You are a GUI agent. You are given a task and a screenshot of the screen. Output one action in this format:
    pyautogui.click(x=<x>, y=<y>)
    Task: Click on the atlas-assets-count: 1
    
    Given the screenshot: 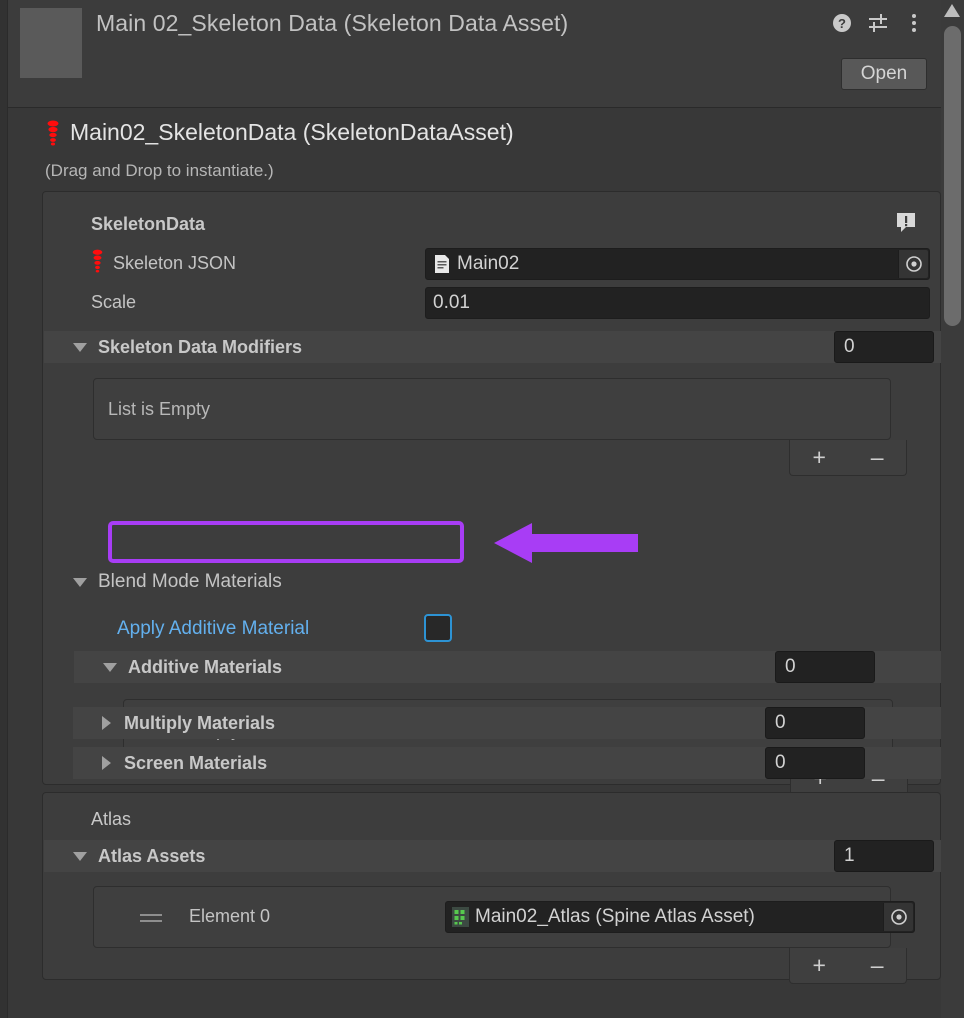 What is the action you would take?
    pyautogui.click(x=884, y=856)
    